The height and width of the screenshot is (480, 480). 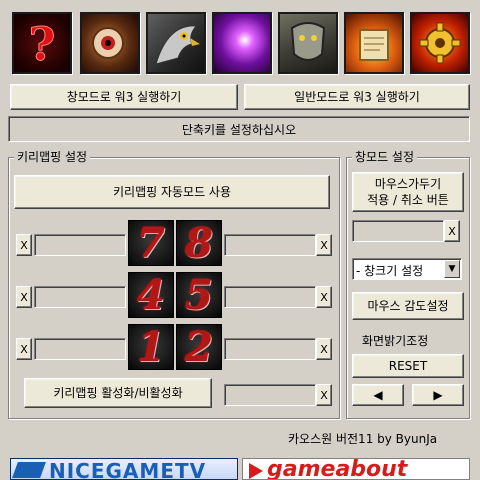 What do you see at coordinates (337, 469) in the screenshot?
I see `gameabout-text: gameabout` at bounding box center [337, 469].